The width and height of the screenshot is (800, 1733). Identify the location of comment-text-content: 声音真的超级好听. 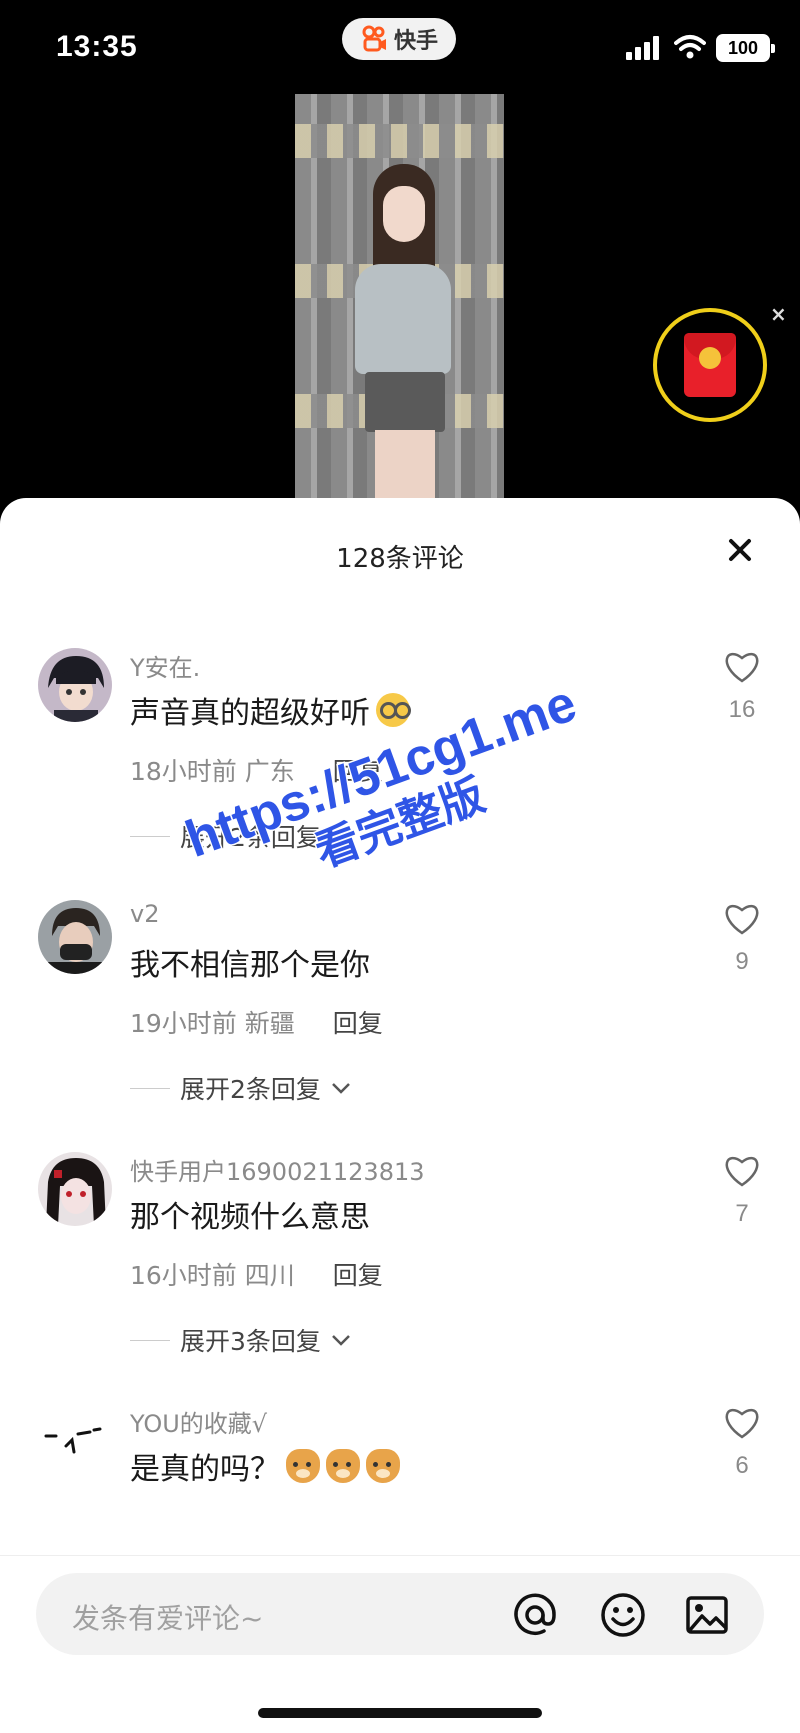
(250, 713).